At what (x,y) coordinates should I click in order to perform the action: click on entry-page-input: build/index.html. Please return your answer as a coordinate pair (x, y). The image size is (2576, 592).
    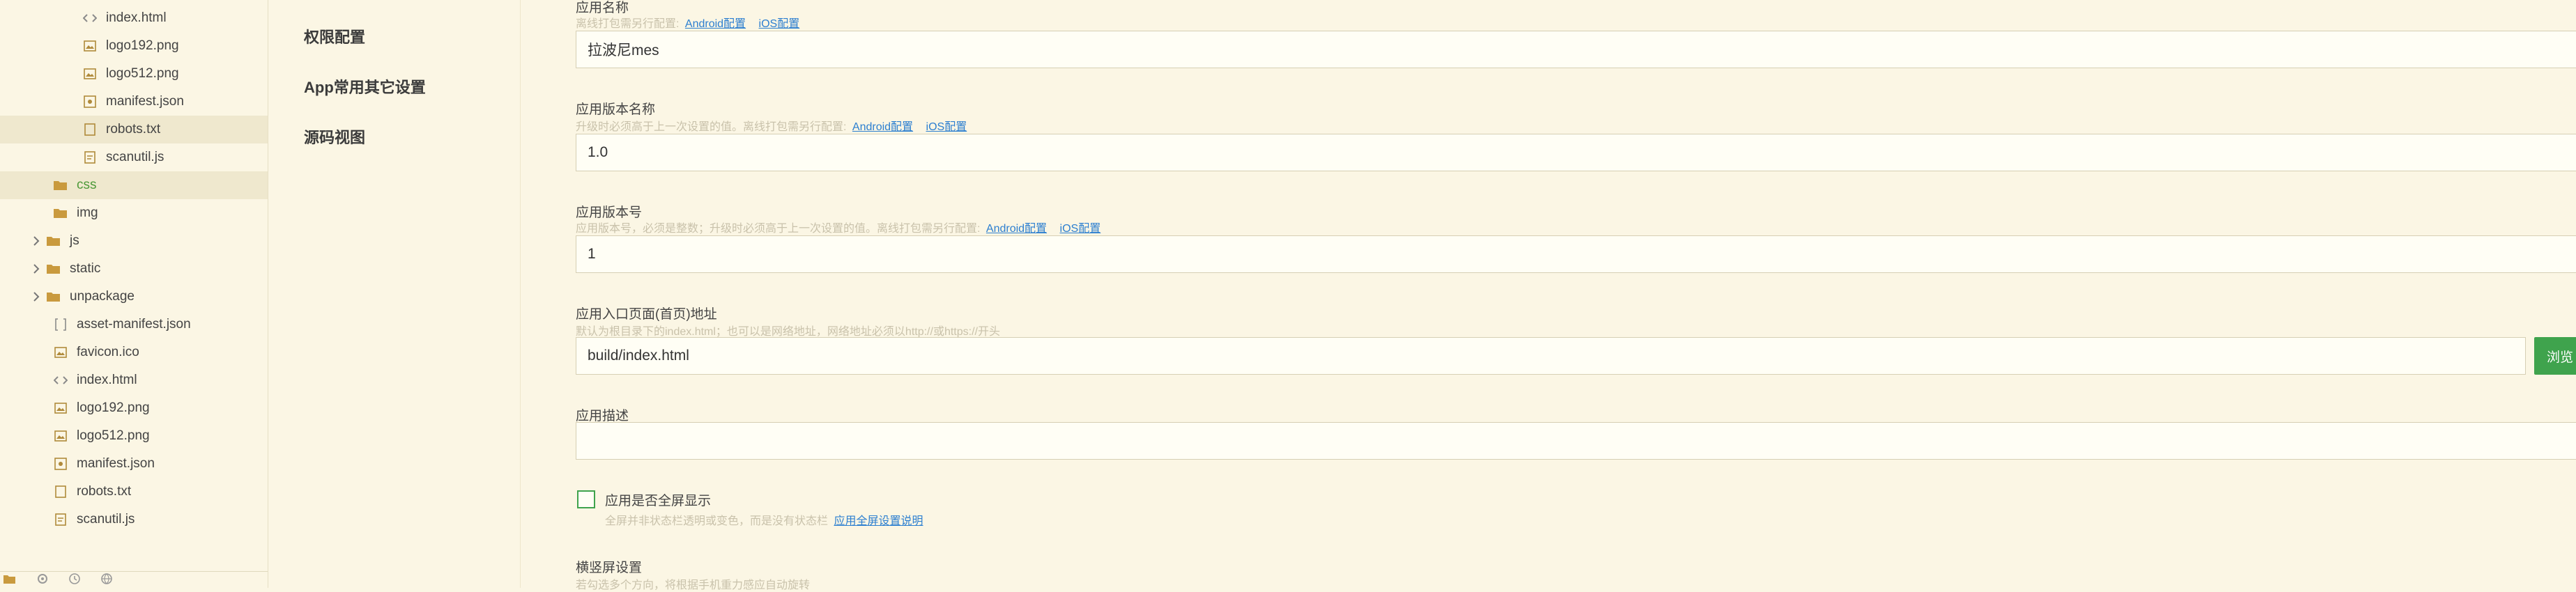
    Looking at the image, I should click on (1551, 356).